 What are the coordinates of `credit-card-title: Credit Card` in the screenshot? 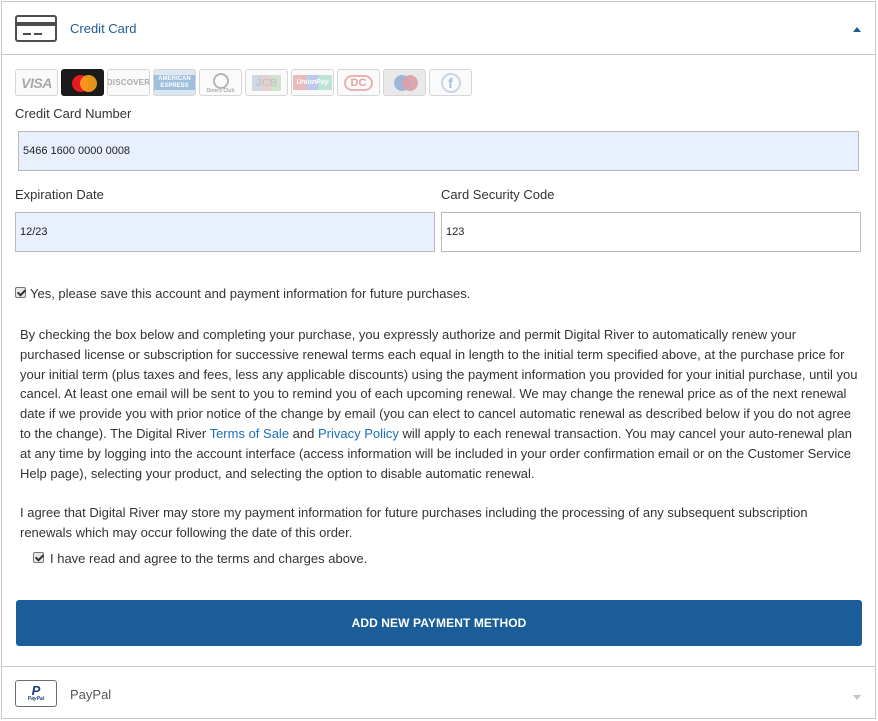 It's located at (103, 28).